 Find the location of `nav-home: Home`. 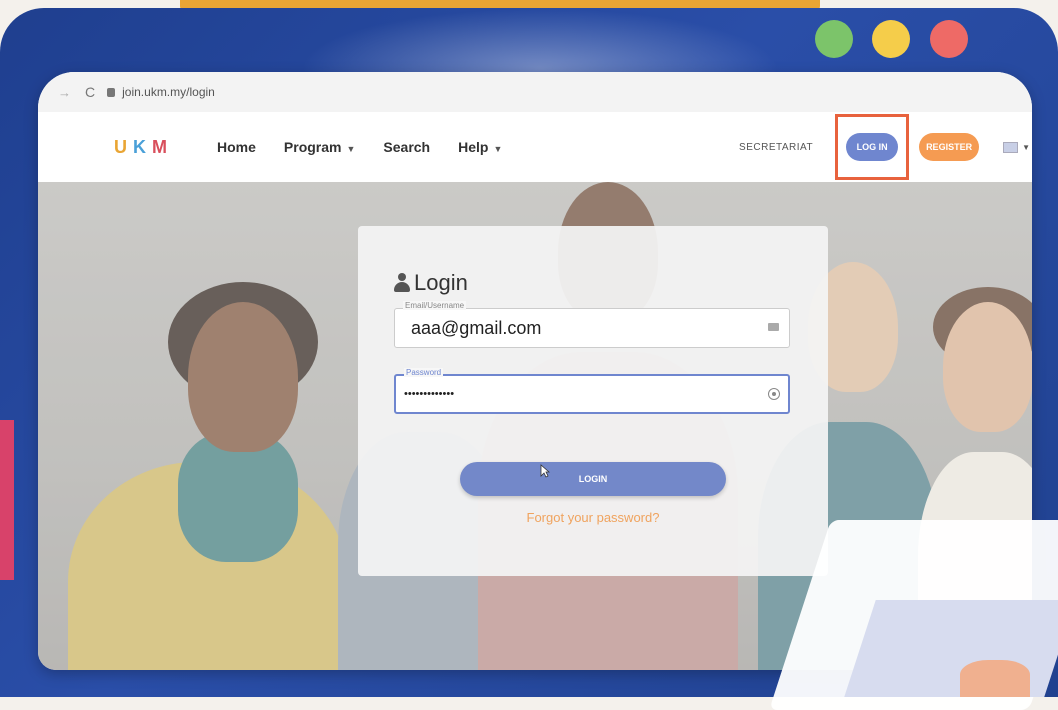

nav-home: Home is located at coordinates (236, 147).